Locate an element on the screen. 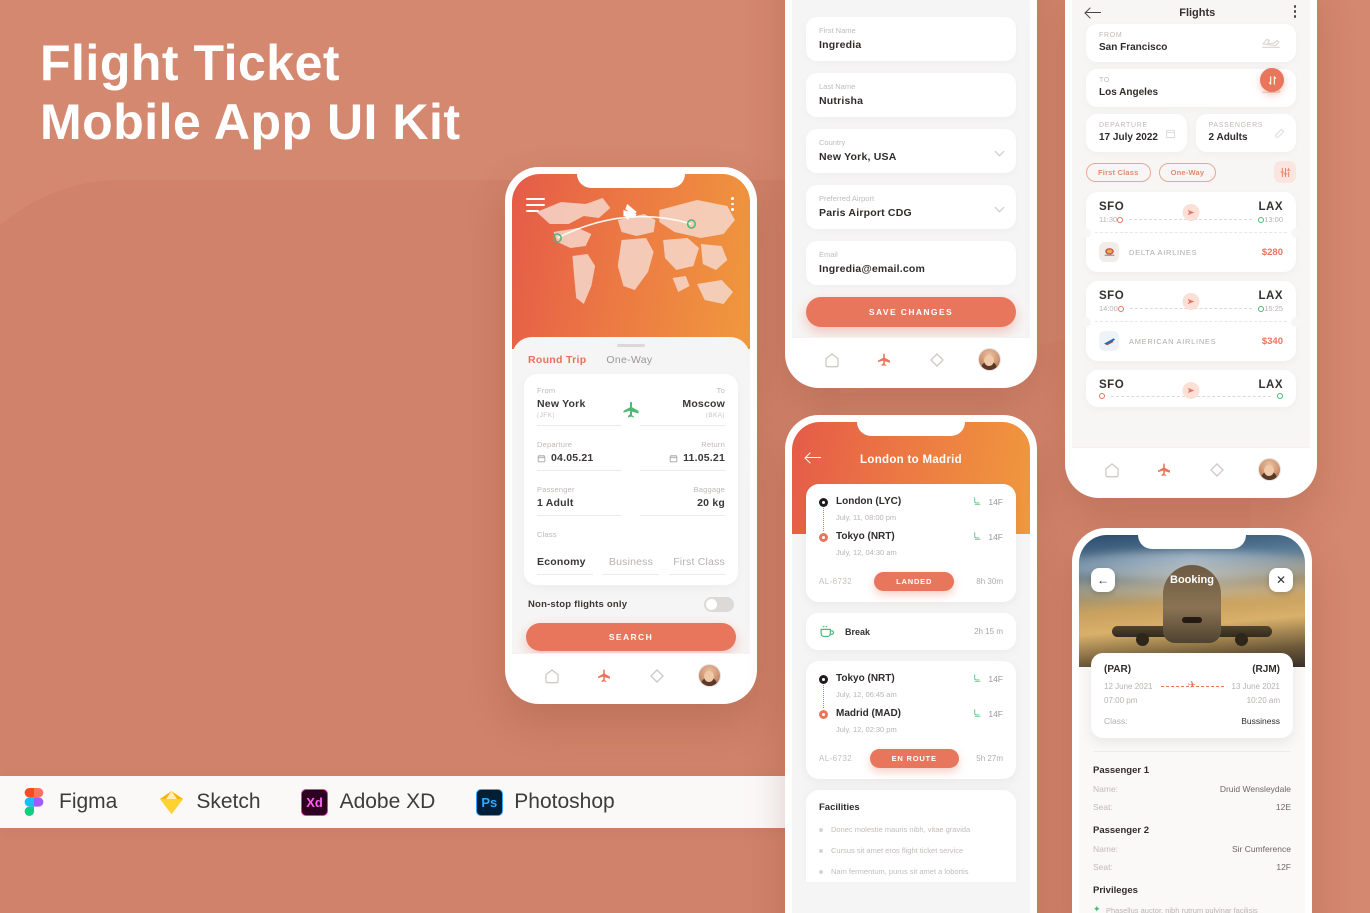 Image resolution: width=1370 pixels, height=913 pixels. departure-label: DEPARTURE is located at coordinates (1123, 126).